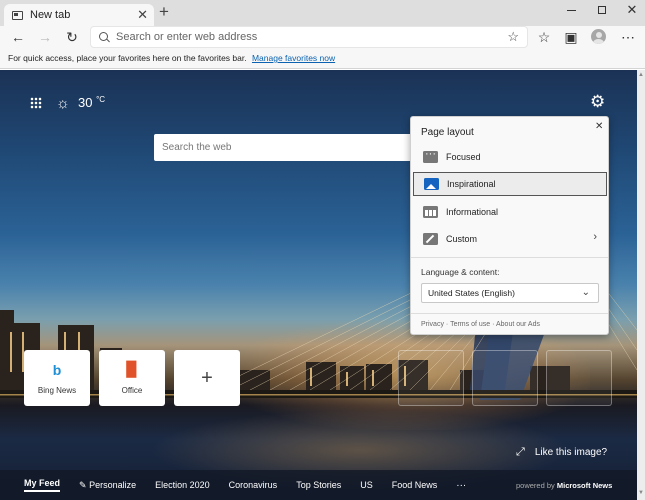 Image resolution: width=645 pixels, height=500 pixels. Describe the element at coordinates (585, 292) in the screenshot. I see `chevron-down-icon: ⌄` at that location.